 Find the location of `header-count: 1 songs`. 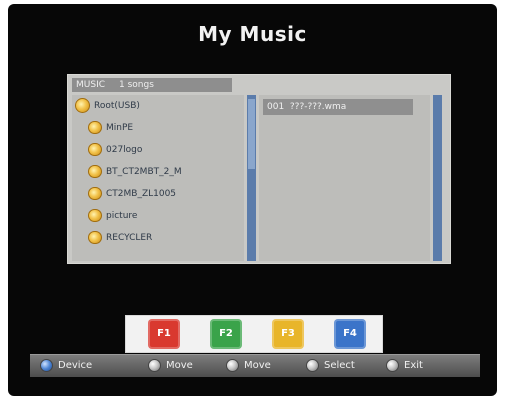

header-count: 1 songs is located at coordinates (136, 85).